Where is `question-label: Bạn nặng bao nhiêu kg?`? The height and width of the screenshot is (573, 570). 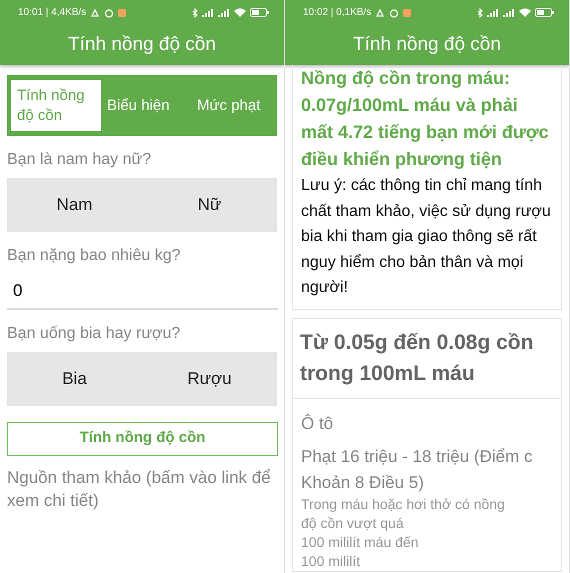
question-label: Bạn nặng bao nhiêu kg? is located at coordinates (94, 256).